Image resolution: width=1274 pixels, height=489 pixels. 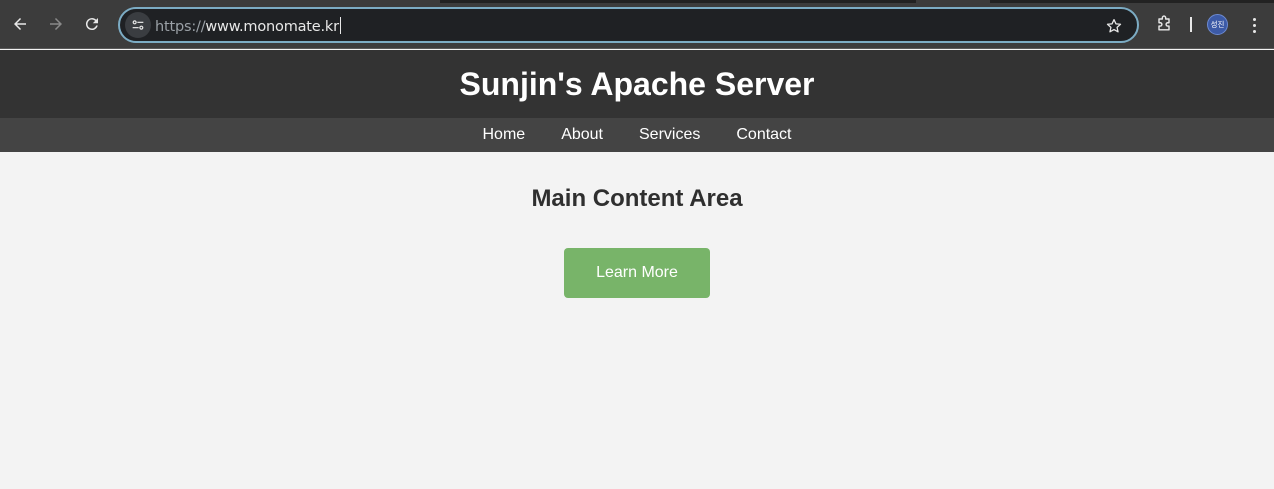 I want to click on nav-link-services: Services, so click(x=669, y=135).